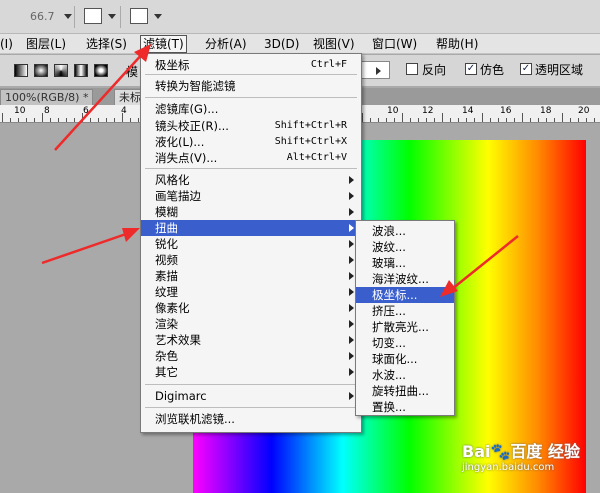  I want to click on ruler-label: 20, so click(584, 111).